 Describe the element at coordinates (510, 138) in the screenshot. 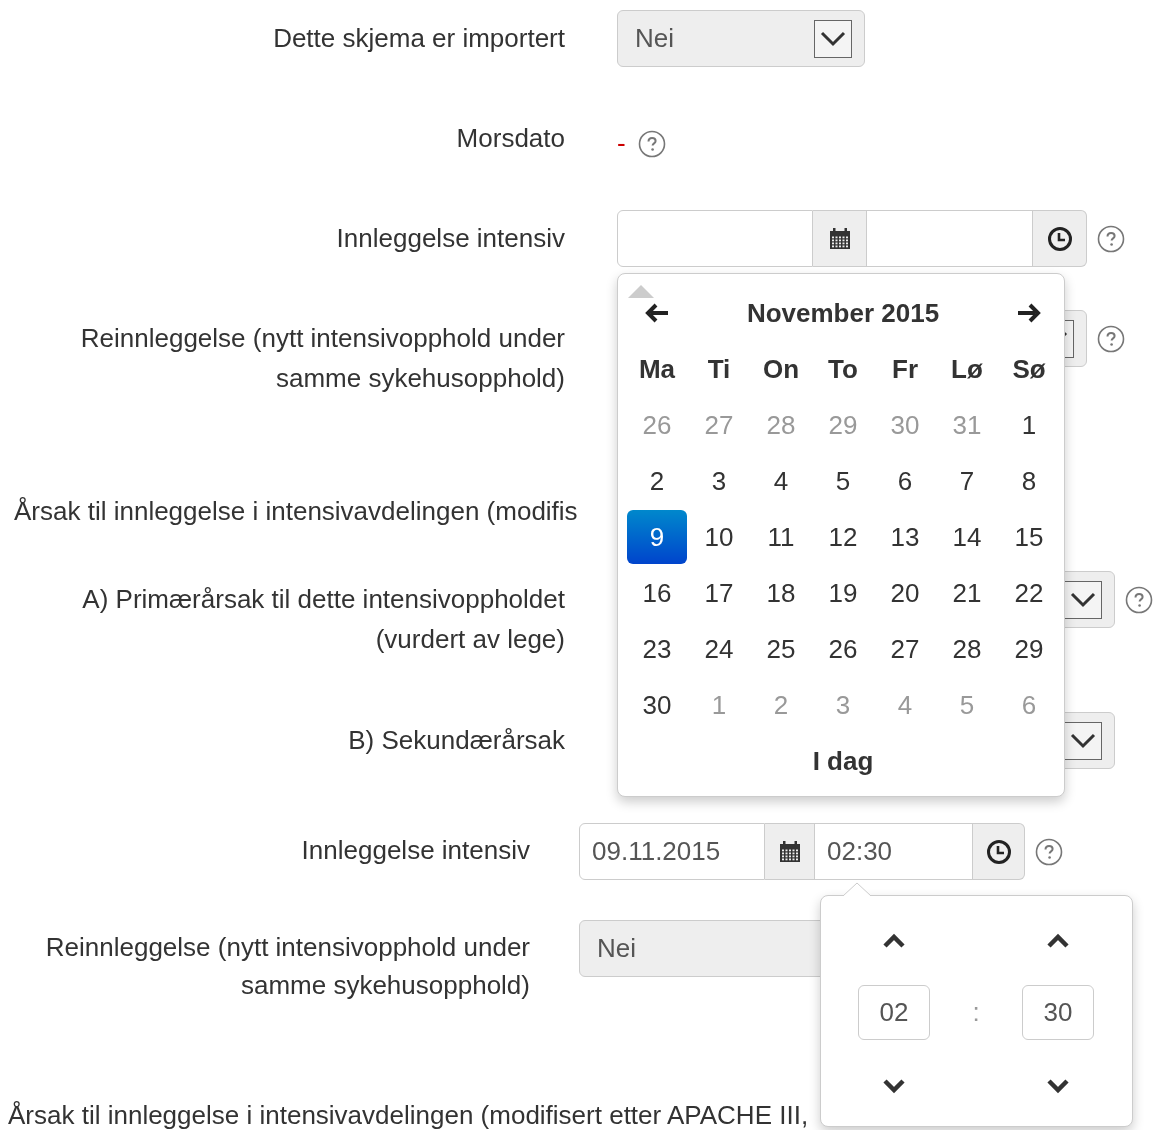

I see `field-label: Morsdato` at that location.